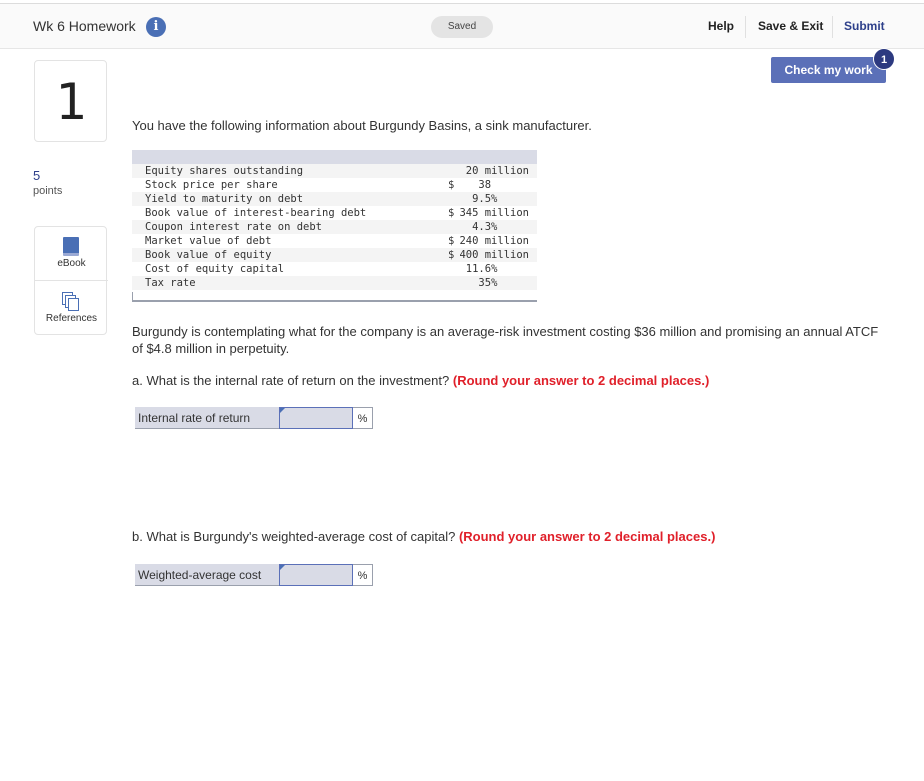 The height and width of the screenshot is (781, 924). I want to click on table-footer, so click(334, 297).